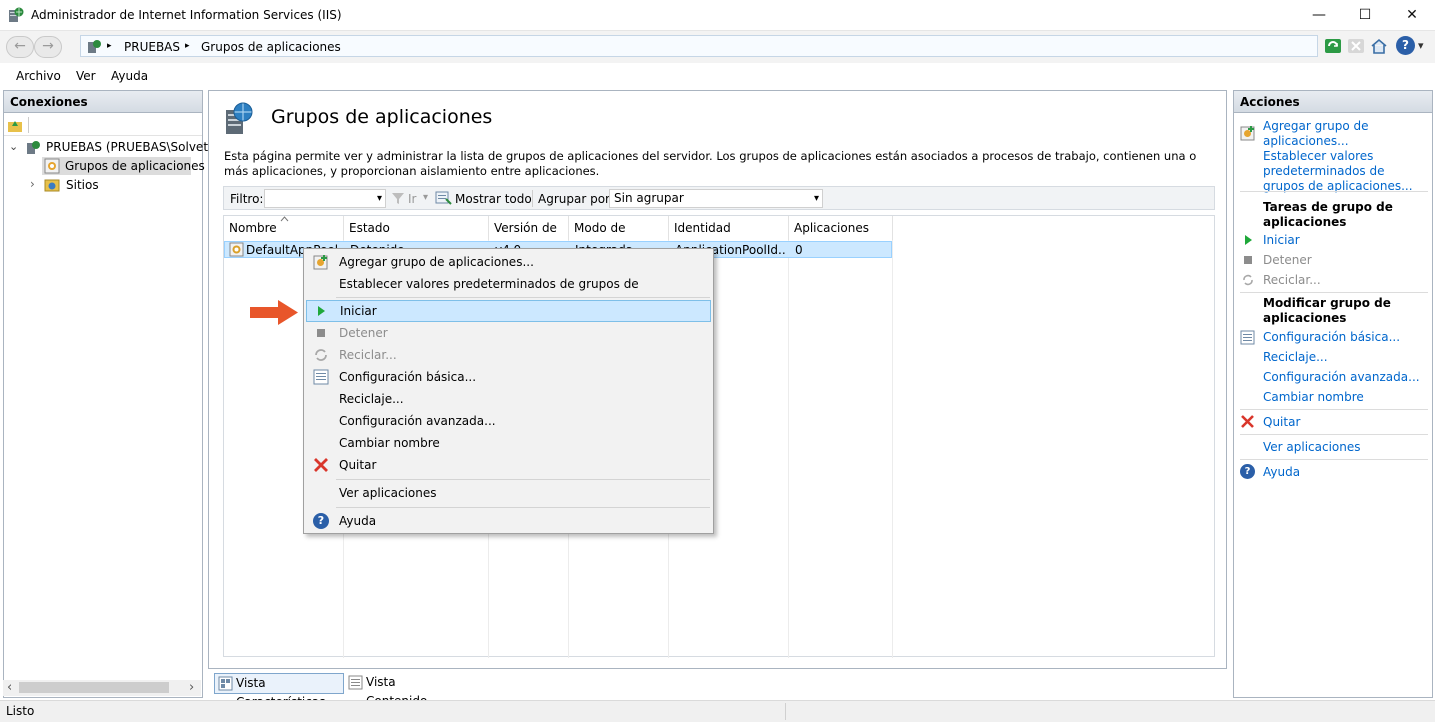 Image resolution: width=1435 pixels, height=722 pixels. I want to click on group-by-dropdown-icon: ▾, so click(816, 198).